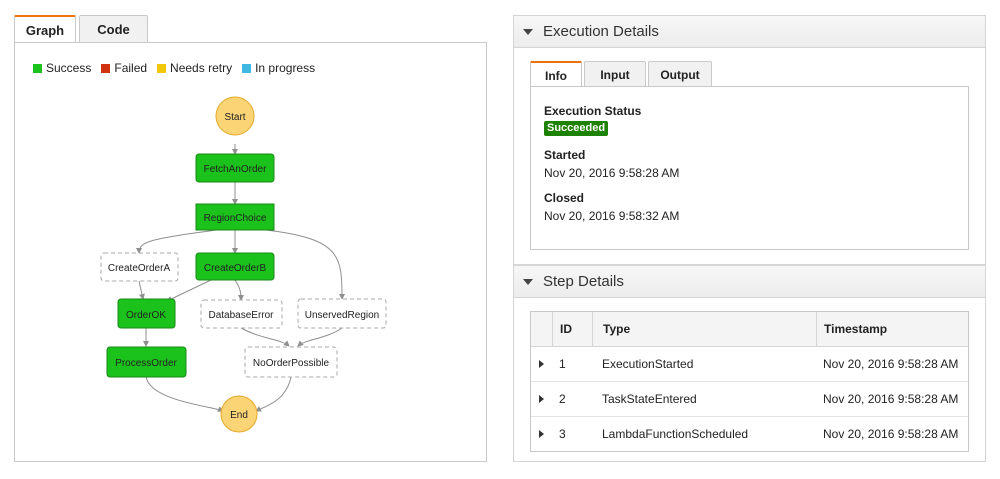 The width and height of the screenshot is (1000, 479). Describe the element at coordinates (680, 74) in the screenshot. I see `tab-output: Output` at that location.